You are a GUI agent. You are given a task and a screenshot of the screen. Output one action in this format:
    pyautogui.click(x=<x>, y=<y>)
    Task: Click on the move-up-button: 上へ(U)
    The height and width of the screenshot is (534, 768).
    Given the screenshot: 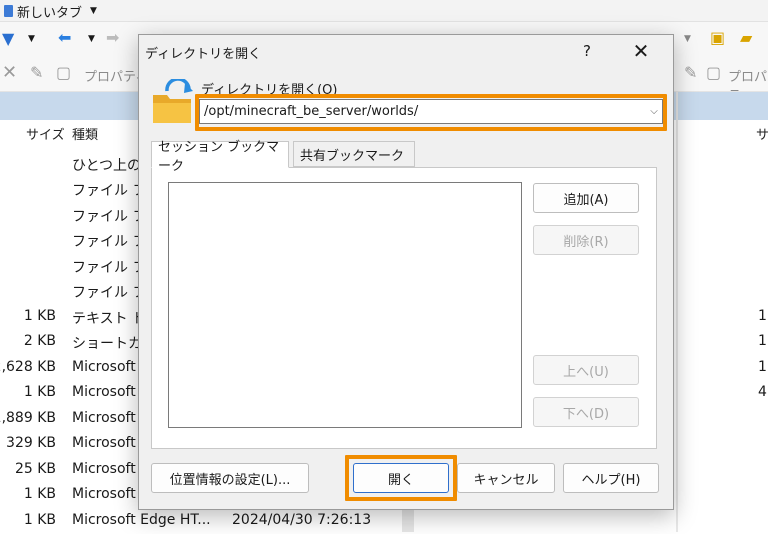 What is the action you would take?
    pyautogui.click(x=586, y=370)
    